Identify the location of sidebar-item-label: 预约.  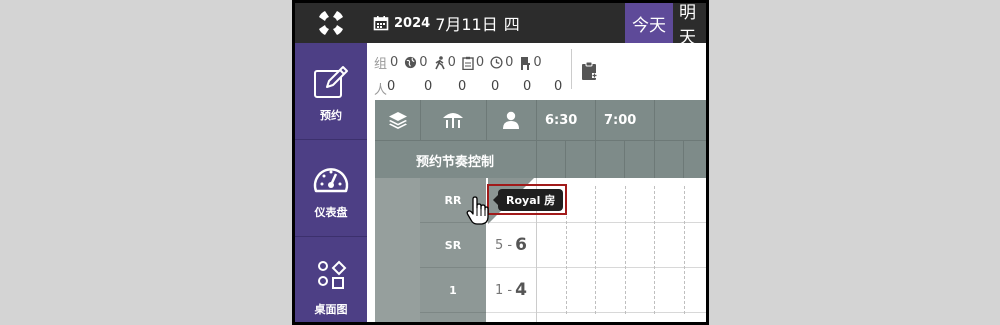
(331, 115).